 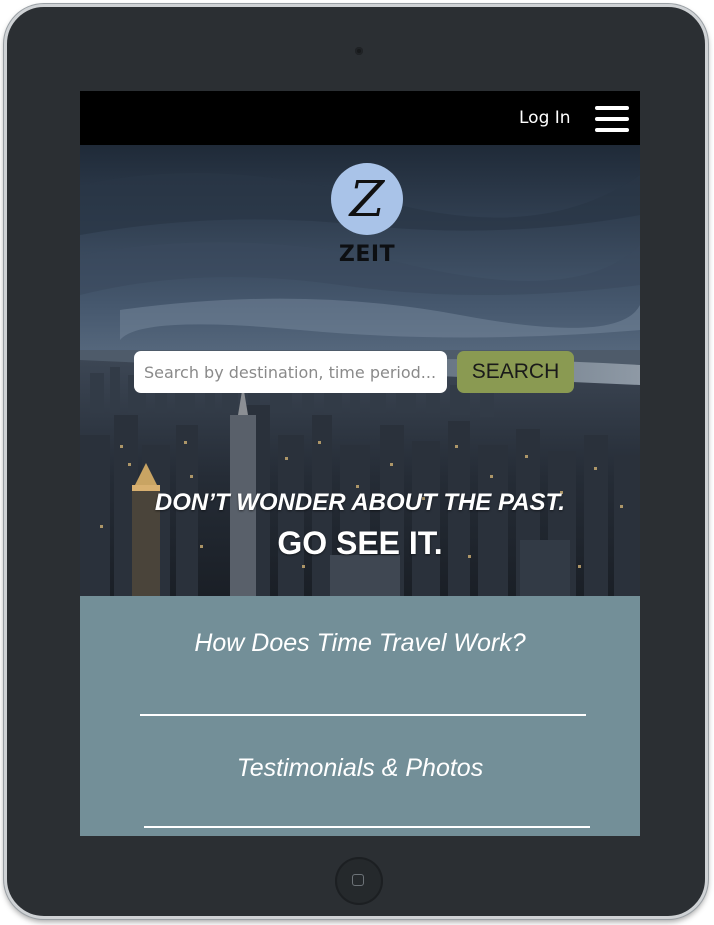 What do you see at coordinates (360, 502) in the screenshot?
I see `hero-tagline-primary: DON’T WONDER ABOUT THE PAST.` at bounding box center [360, 502].